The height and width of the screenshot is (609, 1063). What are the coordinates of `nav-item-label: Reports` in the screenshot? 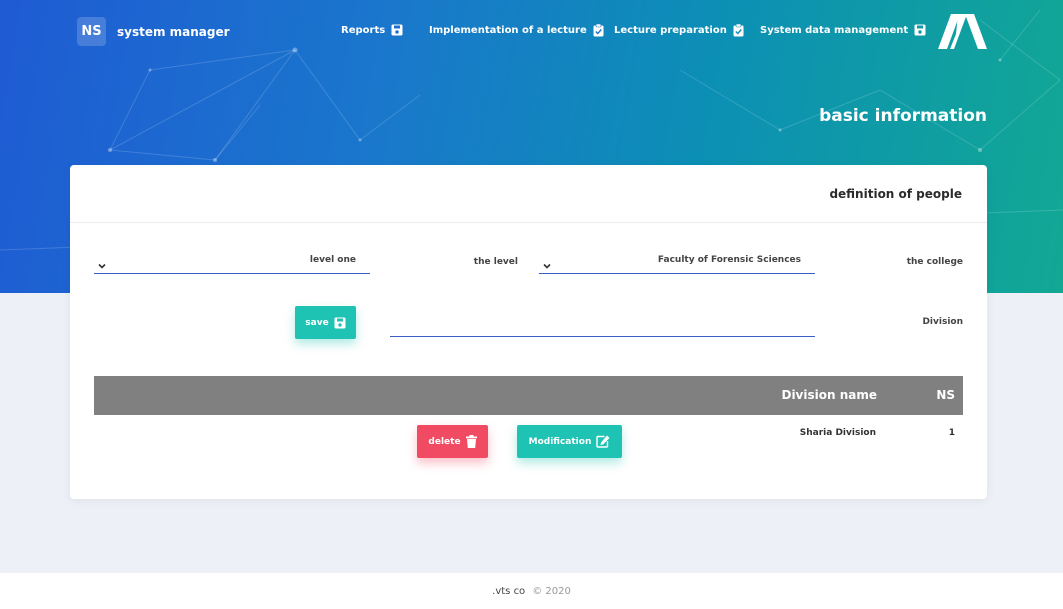 It's located at (363, 30).